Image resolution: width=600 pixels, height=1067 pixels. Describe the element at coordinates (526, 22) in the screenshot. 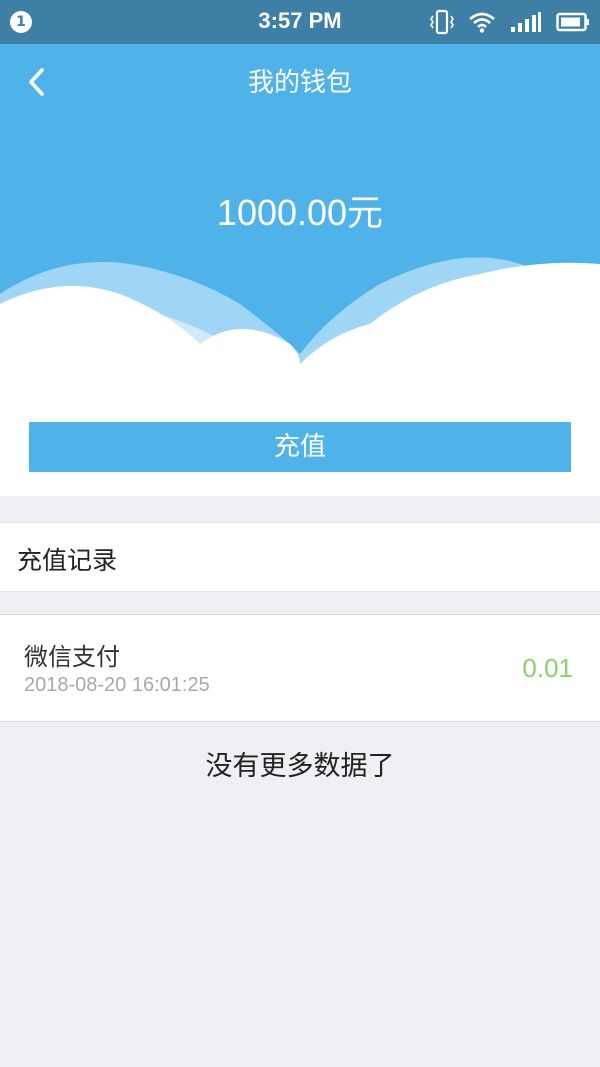

I see `signal-icon` at that location.